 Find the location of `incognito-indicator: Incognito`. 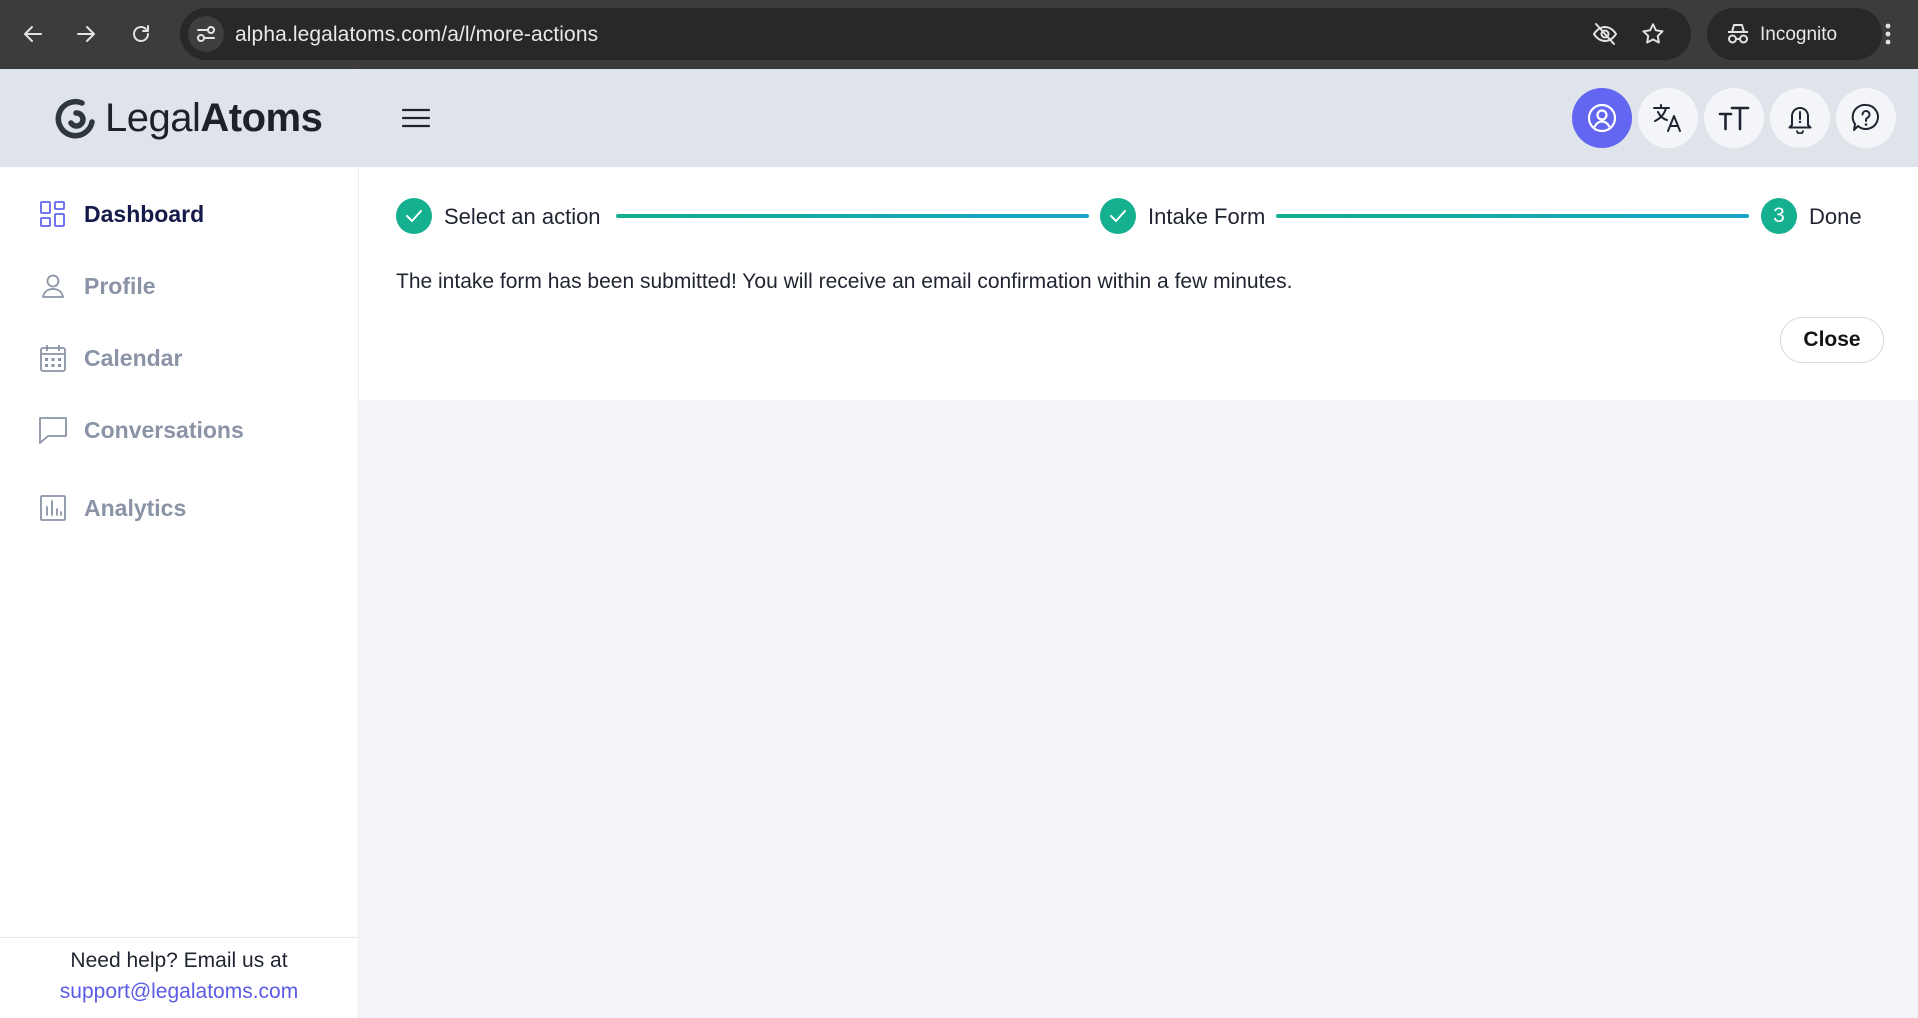

incognito-indicator: Incognito is located at coordinates (1794, 34).